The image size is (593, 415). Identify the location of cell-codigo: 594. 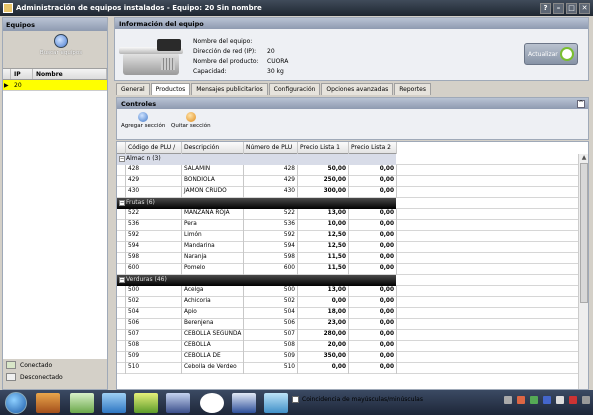
(154, 247).